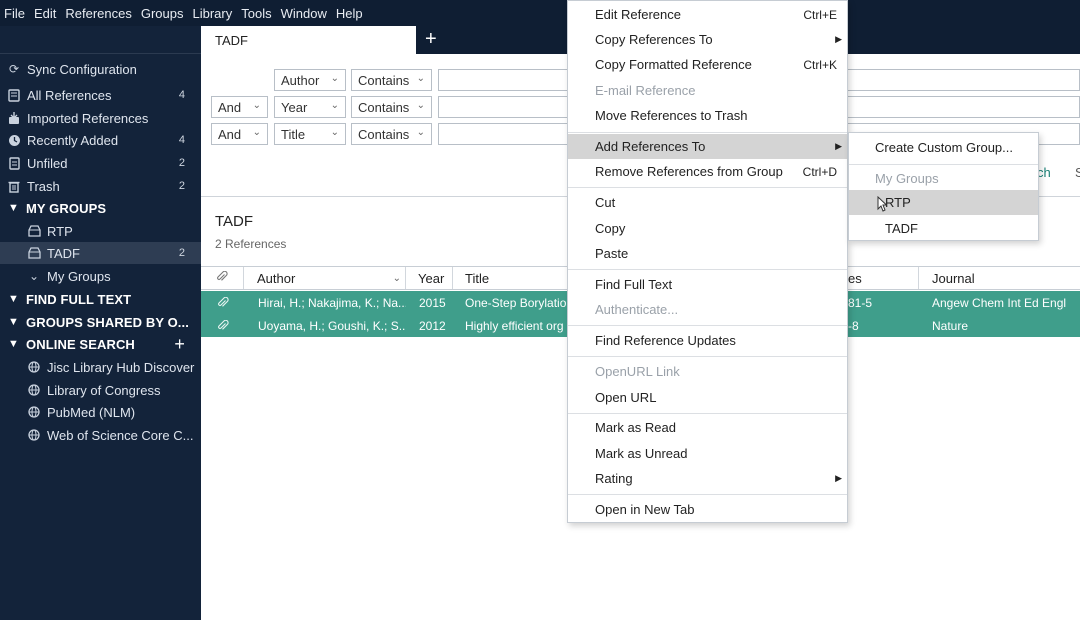 The image size is (1080, 620). I want to click on menu-item-remove-from-group: Remove References from Group Ctrl+D, so click(707, 171).